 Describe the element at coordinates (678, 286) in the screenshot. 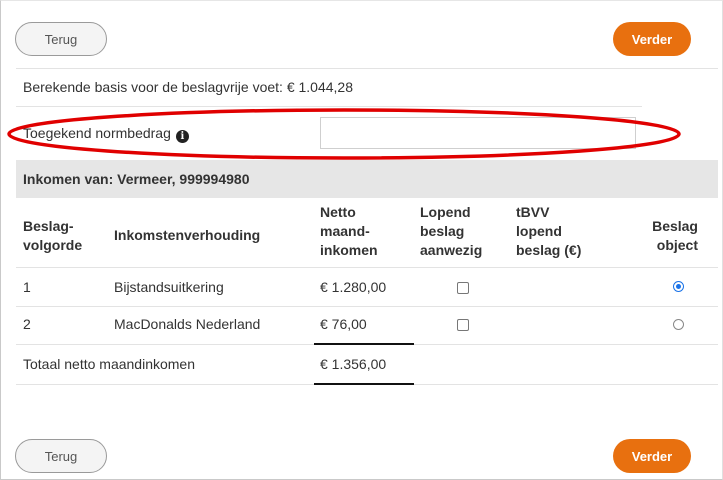

I see `row1-object-radio` at that location.